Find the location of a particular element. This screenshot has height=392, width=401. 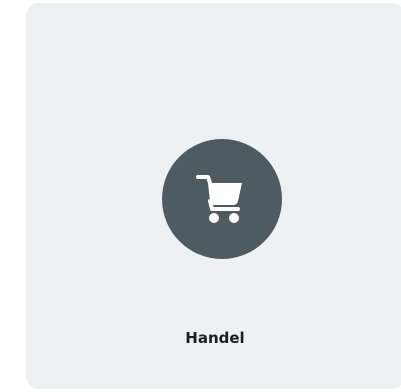

card-label: Handel is located at coordinates (215, 338).